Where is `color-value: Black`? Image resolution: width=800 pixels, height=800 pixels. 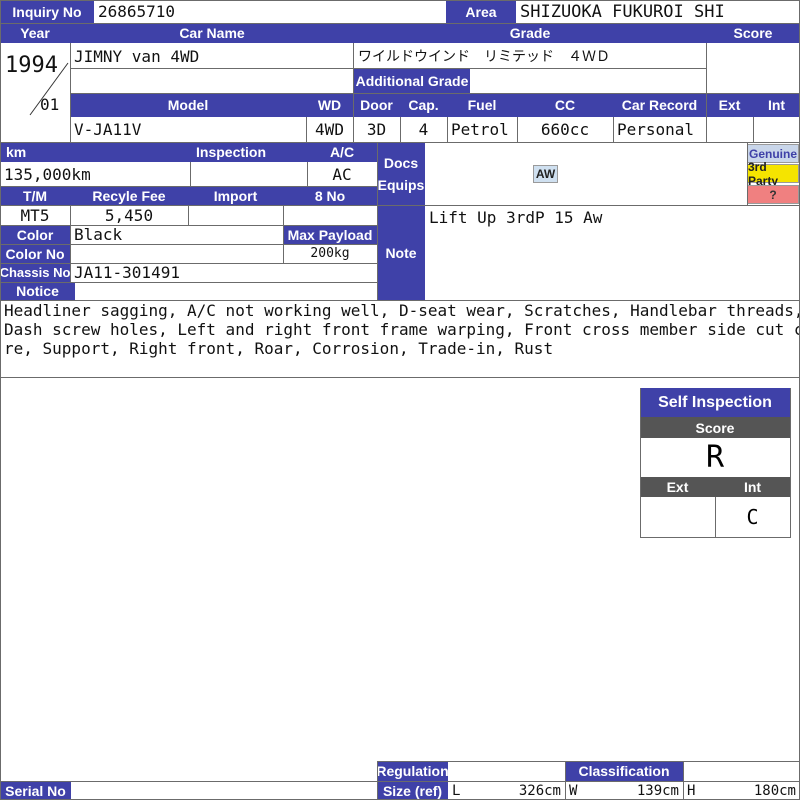
color-value: Black is located at coordinates (176, 234).